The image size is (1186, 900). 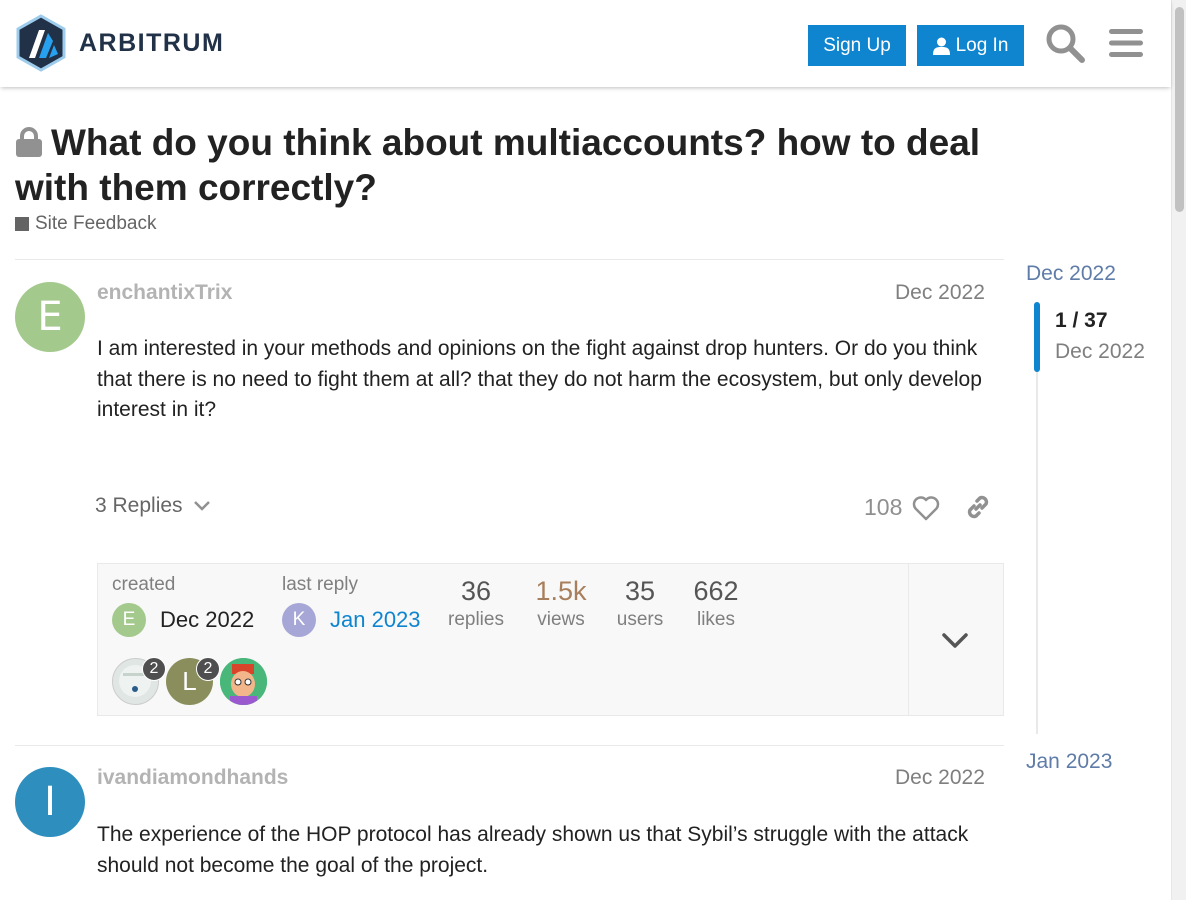 I want to click on participant-avatar, so click(x=243, y=681).